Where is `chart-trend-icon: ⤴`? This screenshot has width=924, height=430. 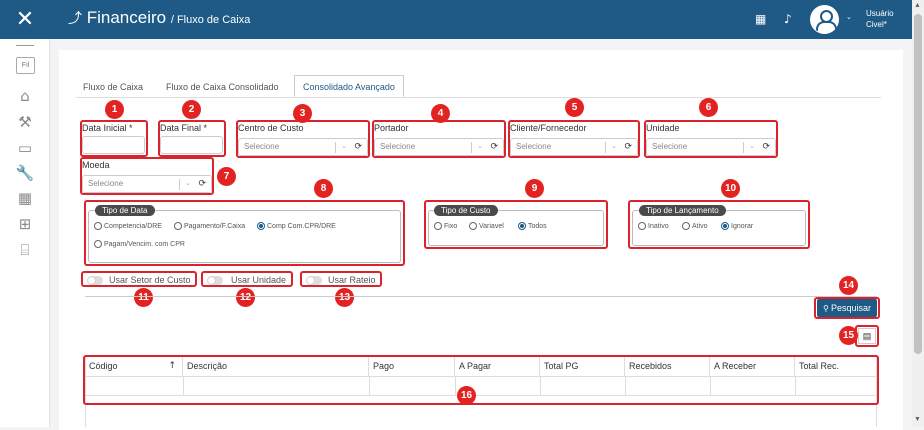
chart-trend-icon: ⤴ is located at coordinates (75, 19).